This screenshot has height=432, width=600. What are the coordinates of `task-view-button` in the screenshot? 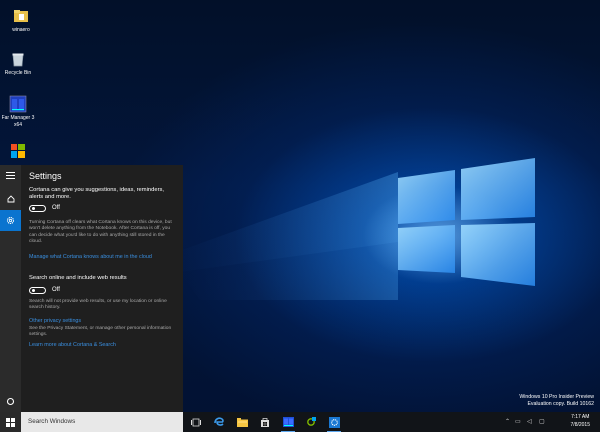 It's located at (196, 422).